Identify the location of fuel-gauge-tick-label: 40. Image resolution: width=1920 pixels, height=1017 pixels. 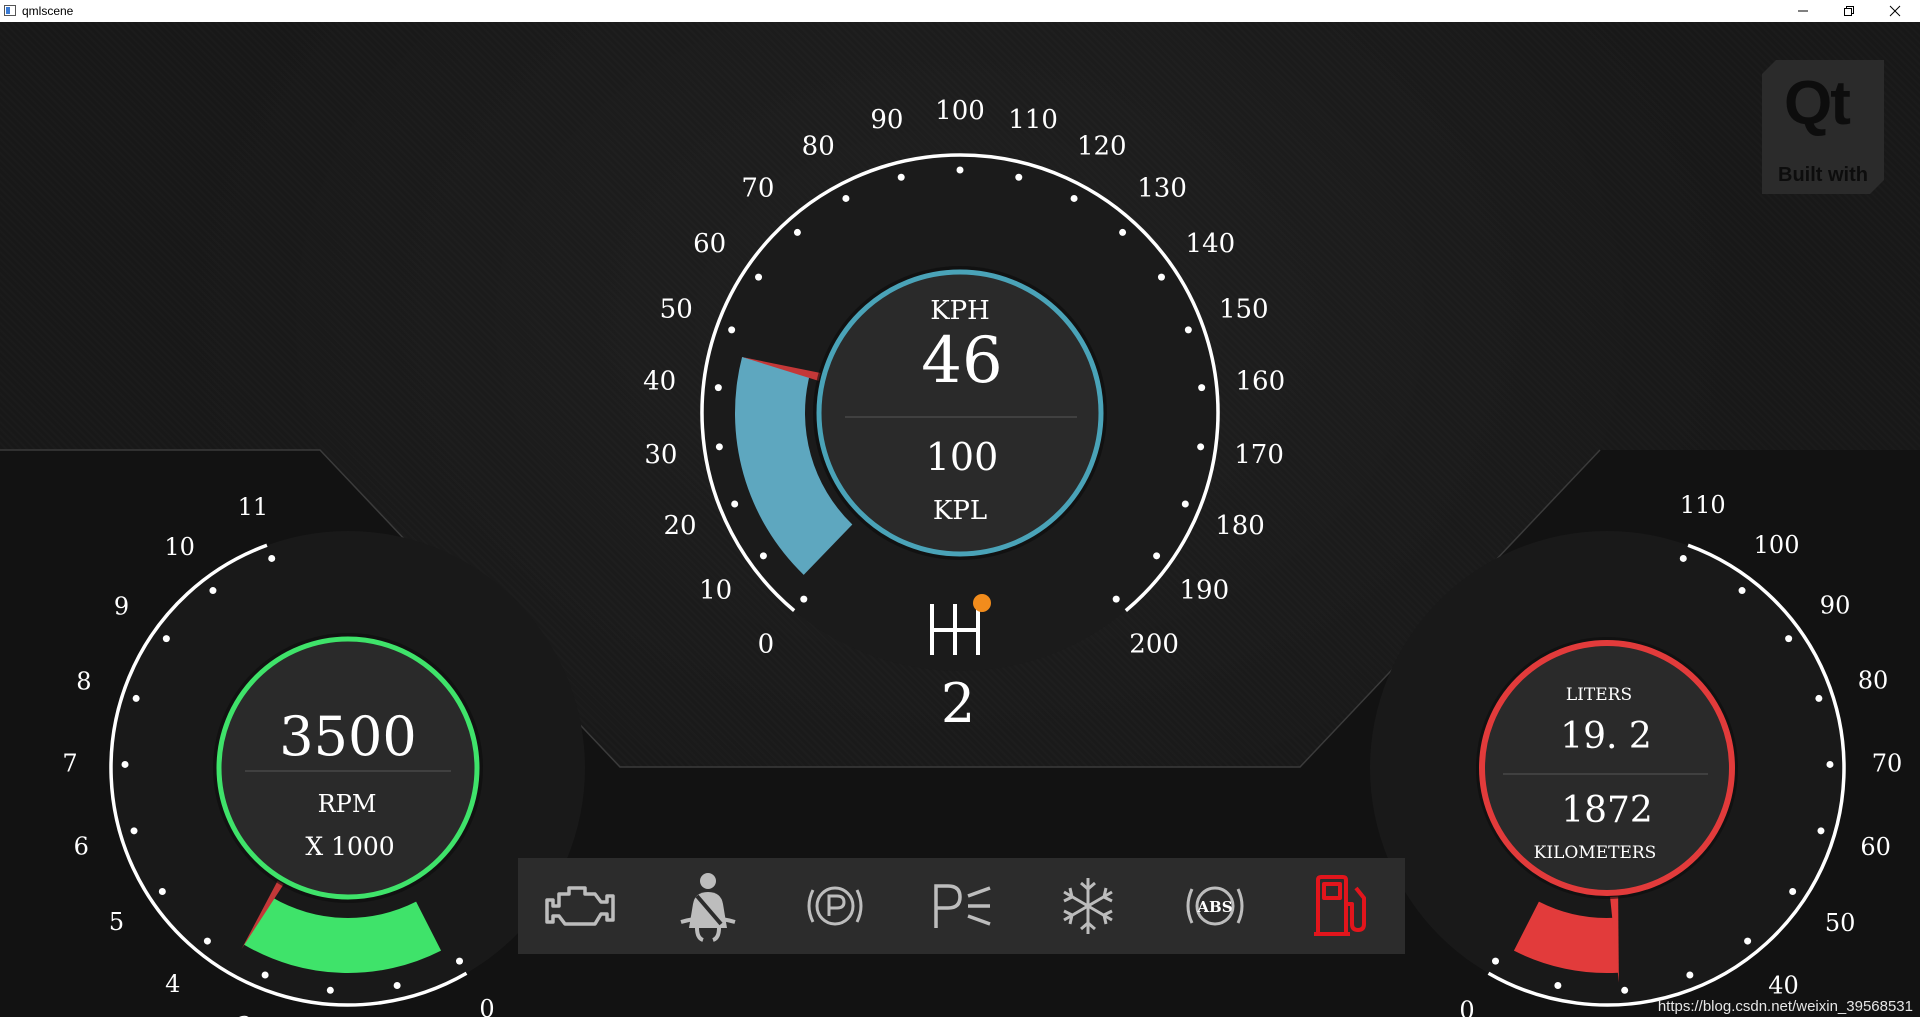
(1783, 985).